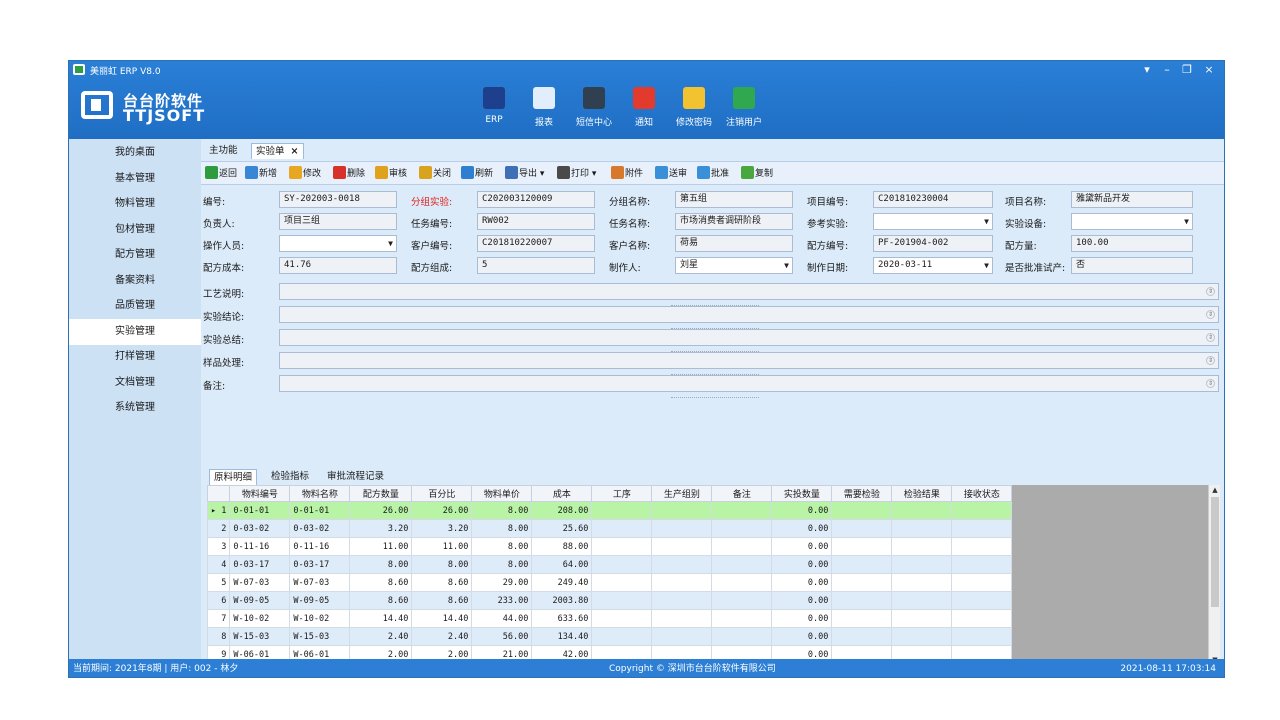  What do you see at coordinates (338, 221) in the screenshot?
I see `field-input: 项目三组` at bounding box center [338, 221].